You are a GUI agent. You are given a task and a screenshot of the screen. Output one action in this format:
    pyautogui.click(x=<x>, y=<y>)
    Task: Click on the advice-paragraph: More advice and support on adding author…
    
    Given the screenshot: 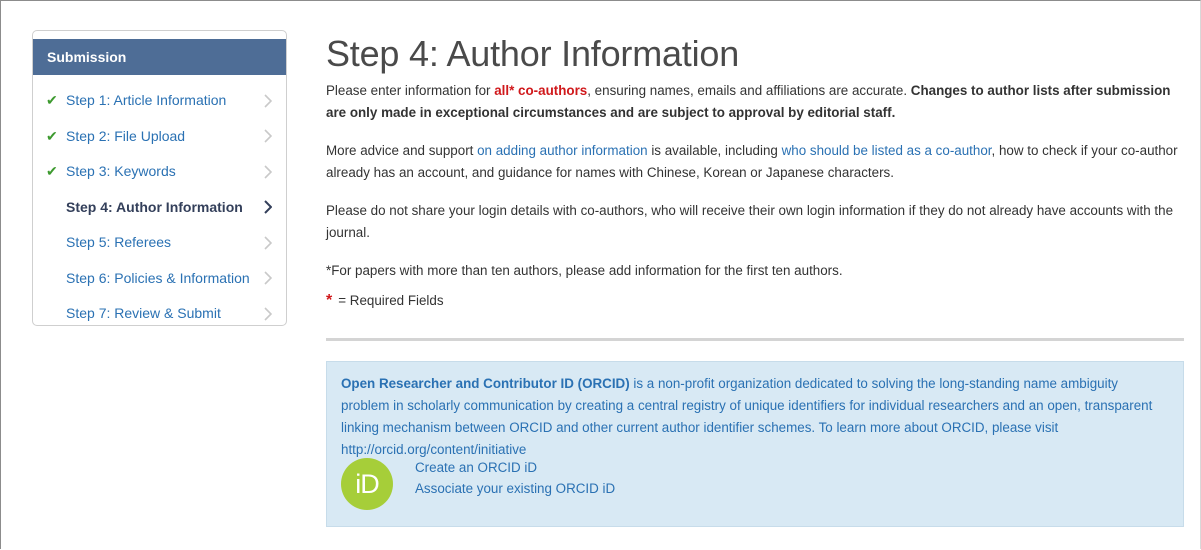 What is the action you would take?
    pyautogui.click(x=756, y=162)
    